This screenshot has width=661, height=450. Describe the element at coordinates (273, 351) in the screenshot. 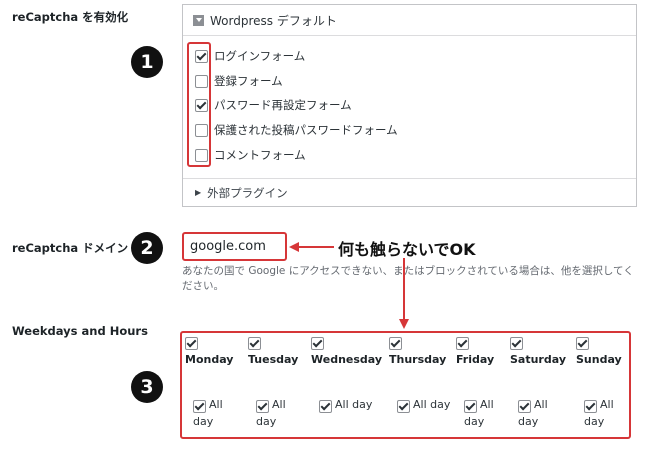

I see `weekday-tuesday: Tuesday` at that location.